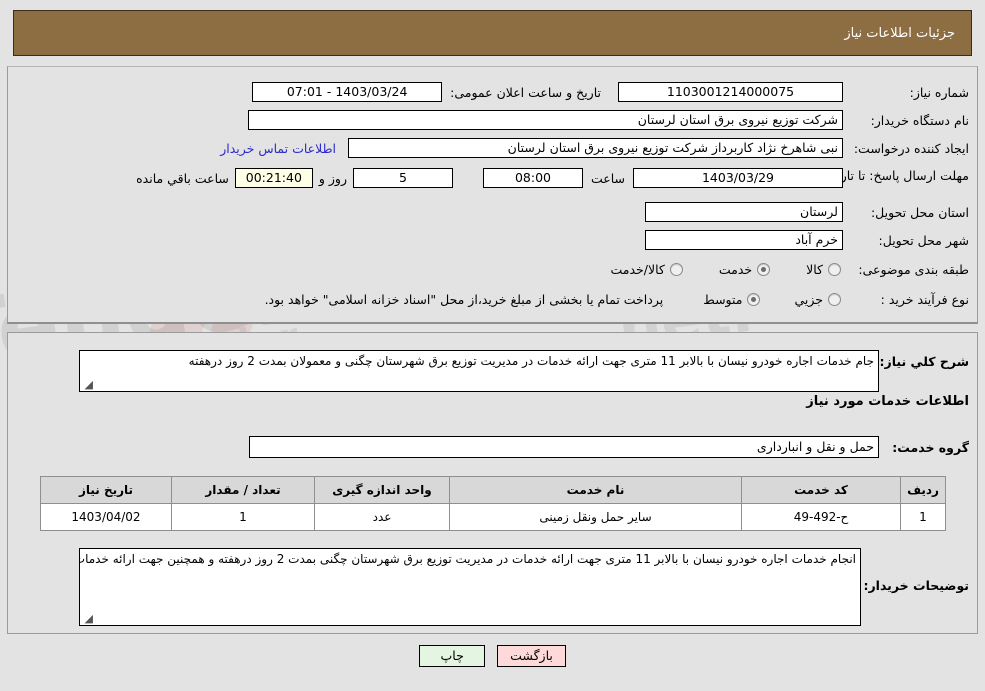 Image resolution: width=985 pixels, height=691 pixels. Describe the element at coordinates (923, 240) in the screenshot. I see `city-label: شهر محل تحویل:` at that location.